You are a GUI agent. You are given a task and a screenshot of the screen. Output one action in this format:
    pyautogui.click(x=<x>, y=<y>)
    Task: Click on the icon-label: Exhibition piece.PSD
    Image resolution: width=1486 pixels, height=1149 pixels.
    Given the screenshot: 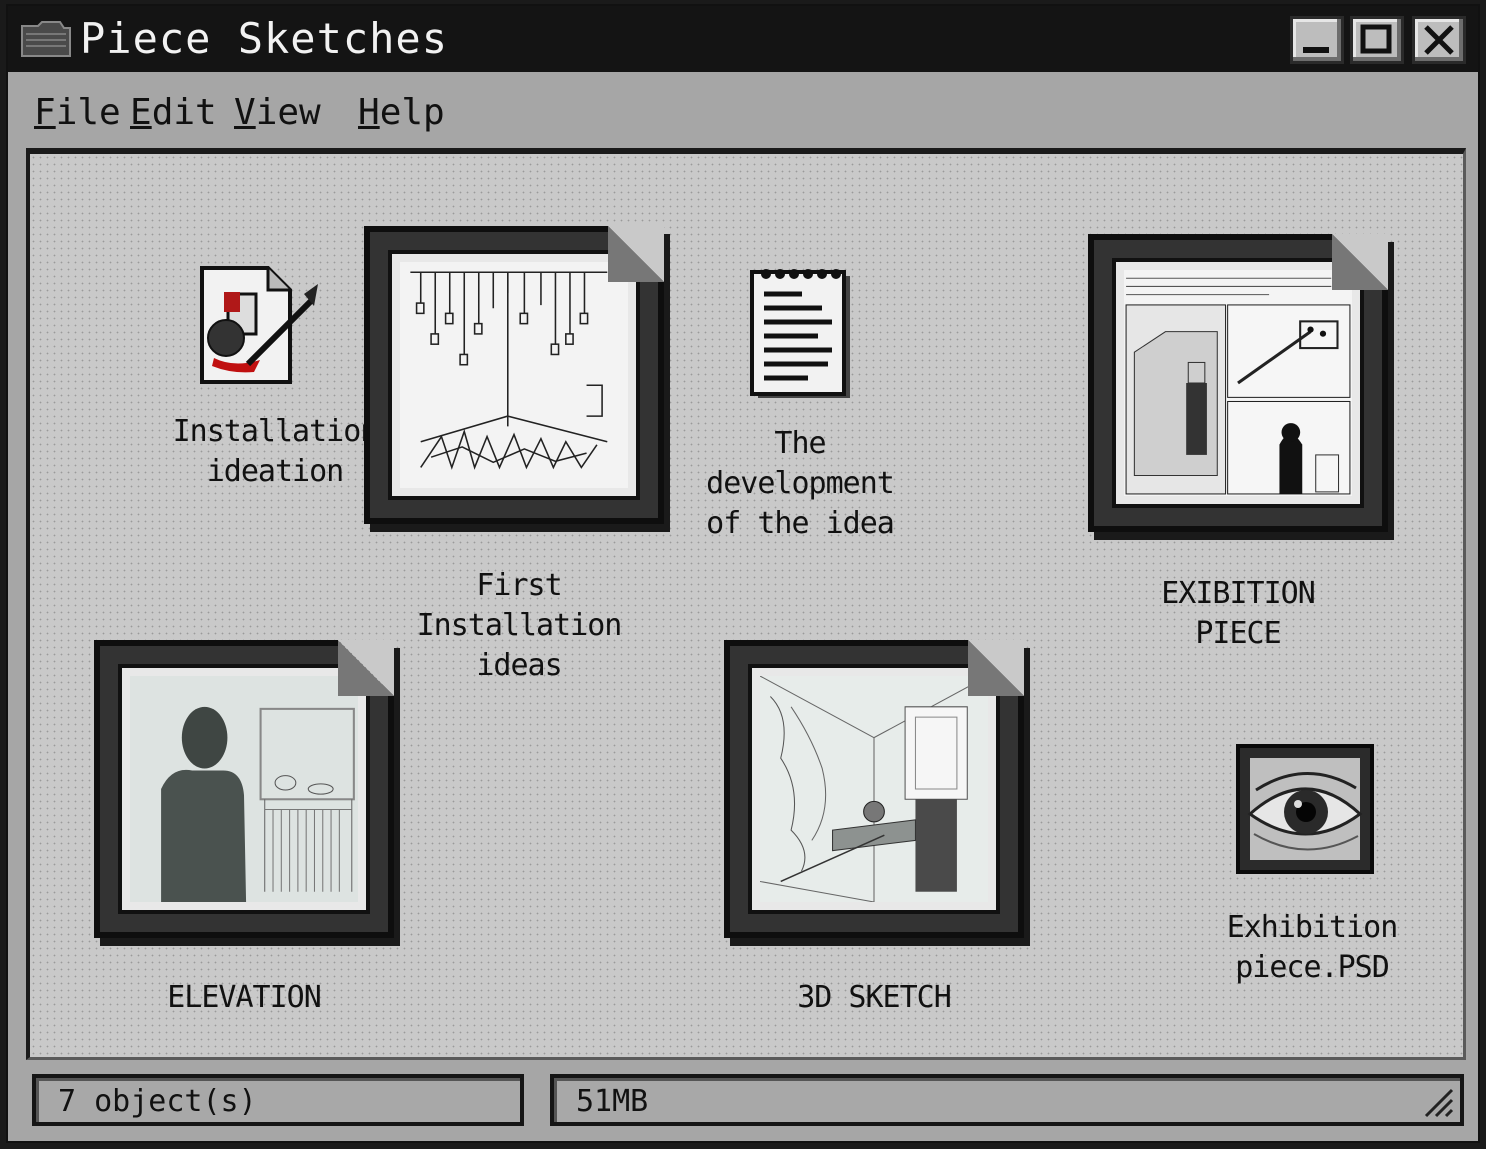 What is the action you would take?
    pyautogui.click(x=1312, y=947)
    